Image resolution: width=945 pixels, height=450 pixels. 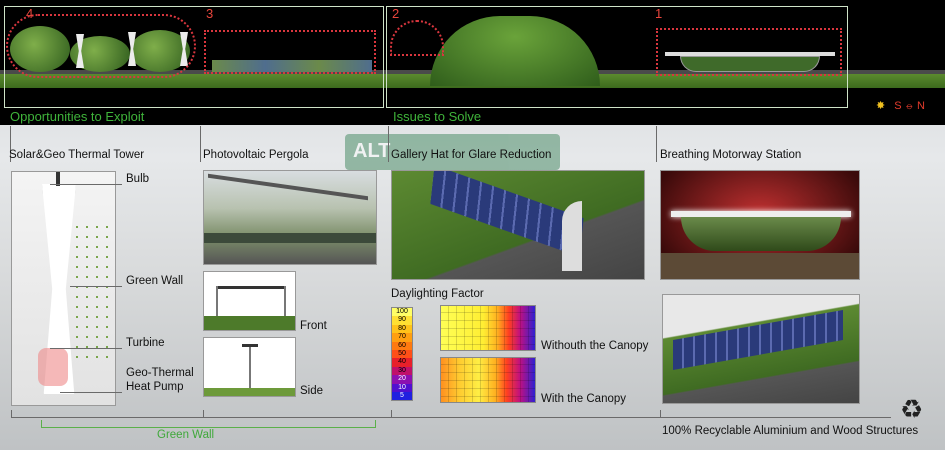 I want to click on pergola-front-view, so click(x=249, y=301).